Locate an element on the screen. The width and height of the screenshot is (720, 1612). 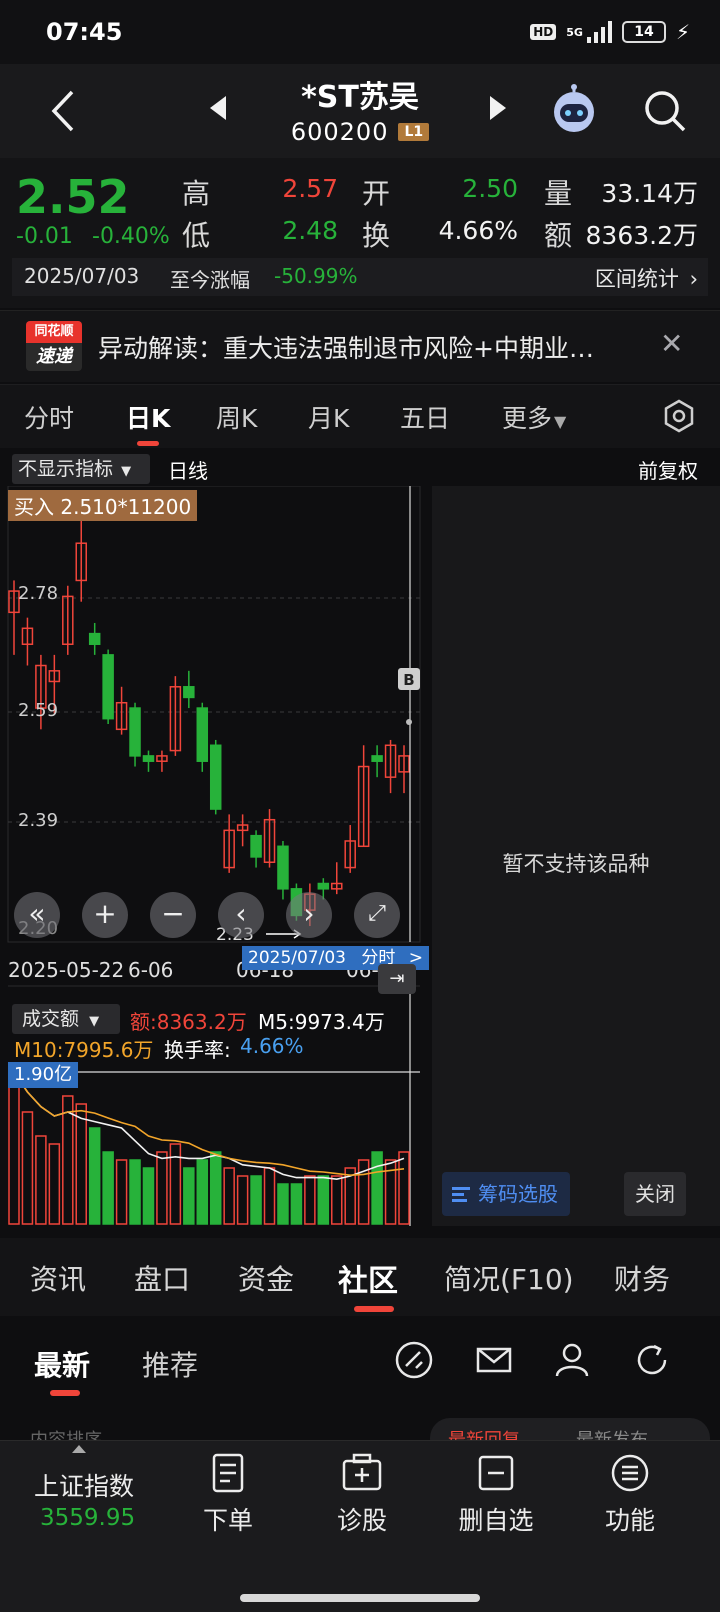
sort-latest-reply: 最新回复 is located at coordinates (484, 1433).